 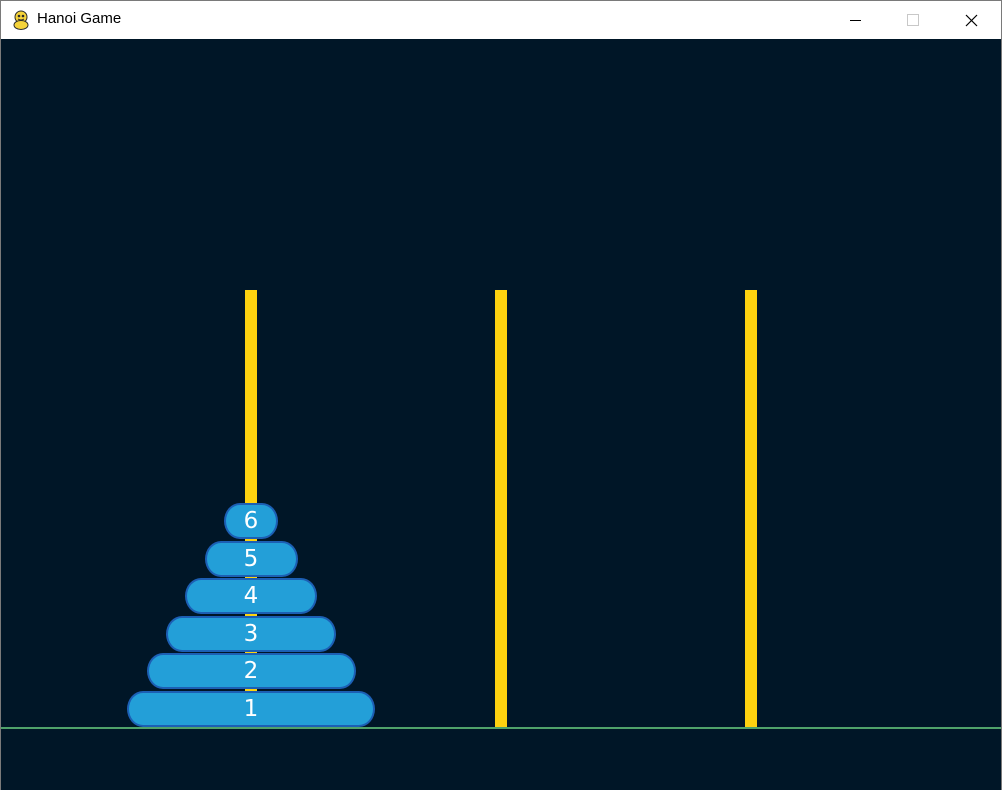 What do you see at coordinates (251, 634) in the screenshot?
I see `disk-3: 3` at bounding box center [251, 634].